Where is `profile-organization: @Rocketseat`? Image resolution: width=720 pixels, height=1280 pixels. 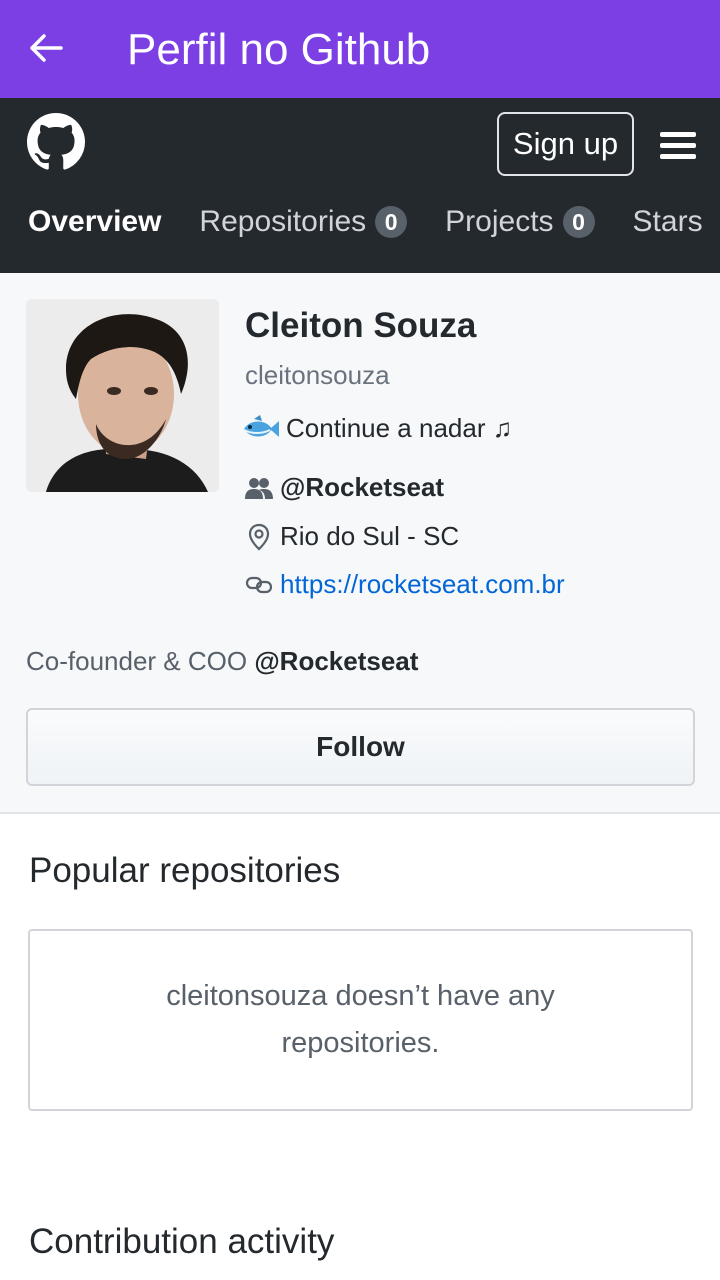
profile-organization: @Rocketseat is located at coordinates (344, 487).